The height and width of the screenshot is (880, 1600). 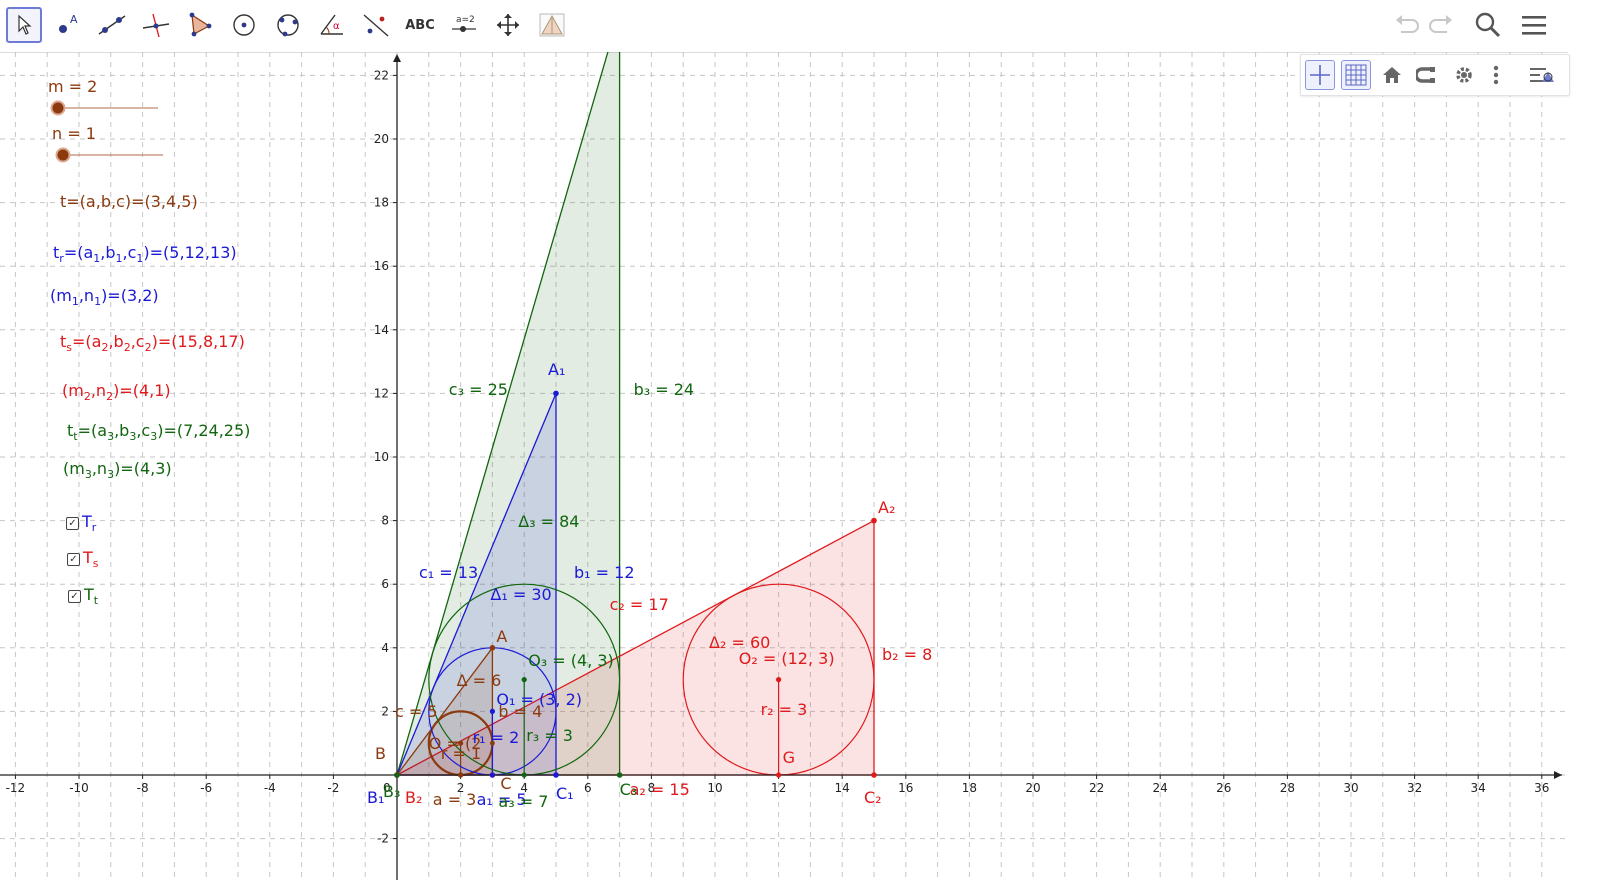 What do you see at coordinates (244, 25) in the screenshot?
I see `circle-center-point-tool` at bounding box center [244, 25].